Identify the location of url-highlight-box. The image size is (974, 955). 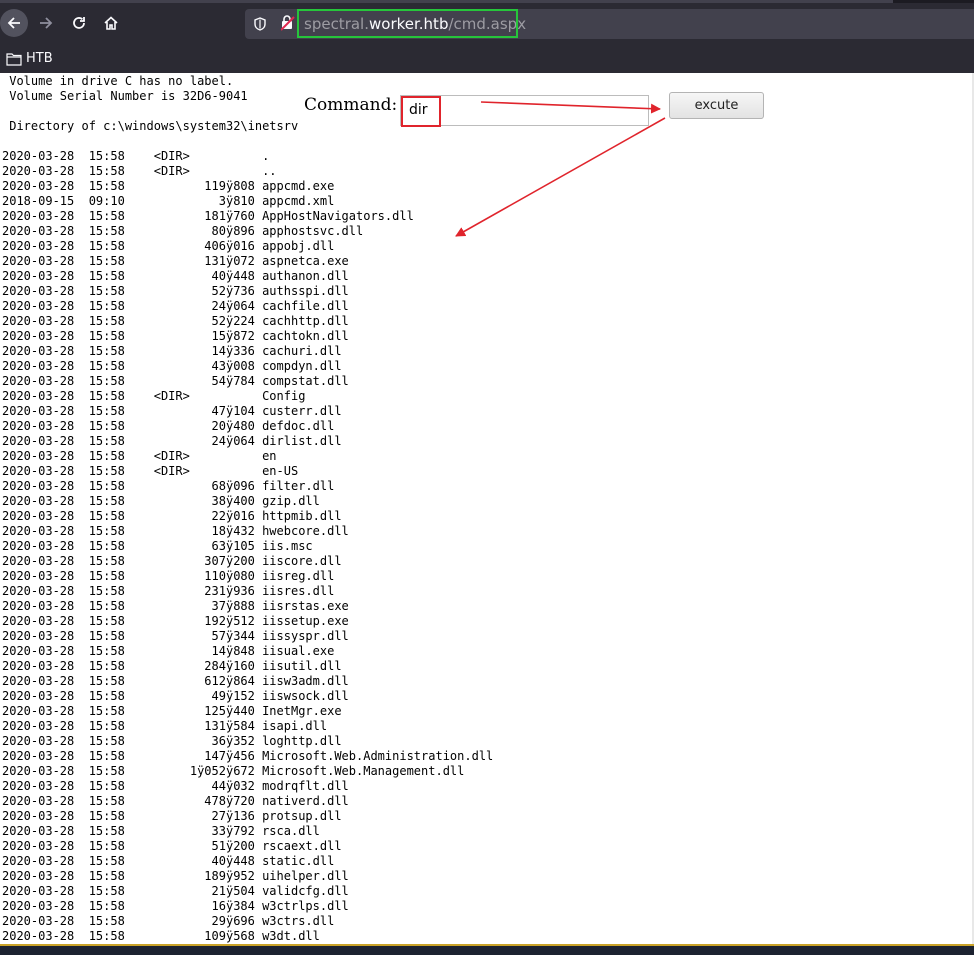
(407, 23).